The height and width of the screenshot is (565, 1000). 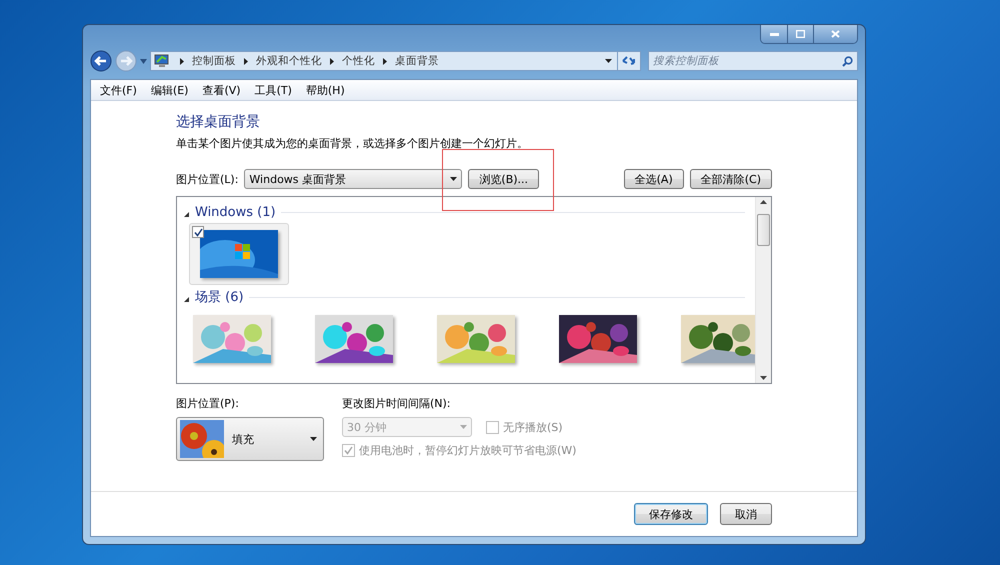 What do you see at coordinates (243, 439) in the screenshot?
I see `position-value: 填充` at bounding box center [243, 439].